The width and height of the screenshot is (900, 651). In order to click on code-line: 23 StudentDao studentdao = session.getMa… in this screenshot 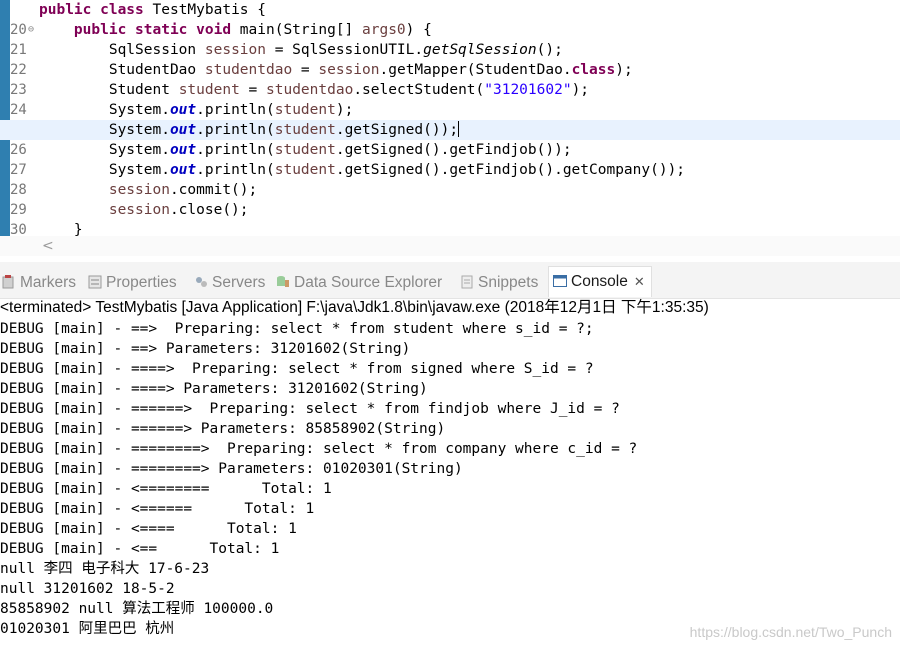, I will do `click(450, 79)`.